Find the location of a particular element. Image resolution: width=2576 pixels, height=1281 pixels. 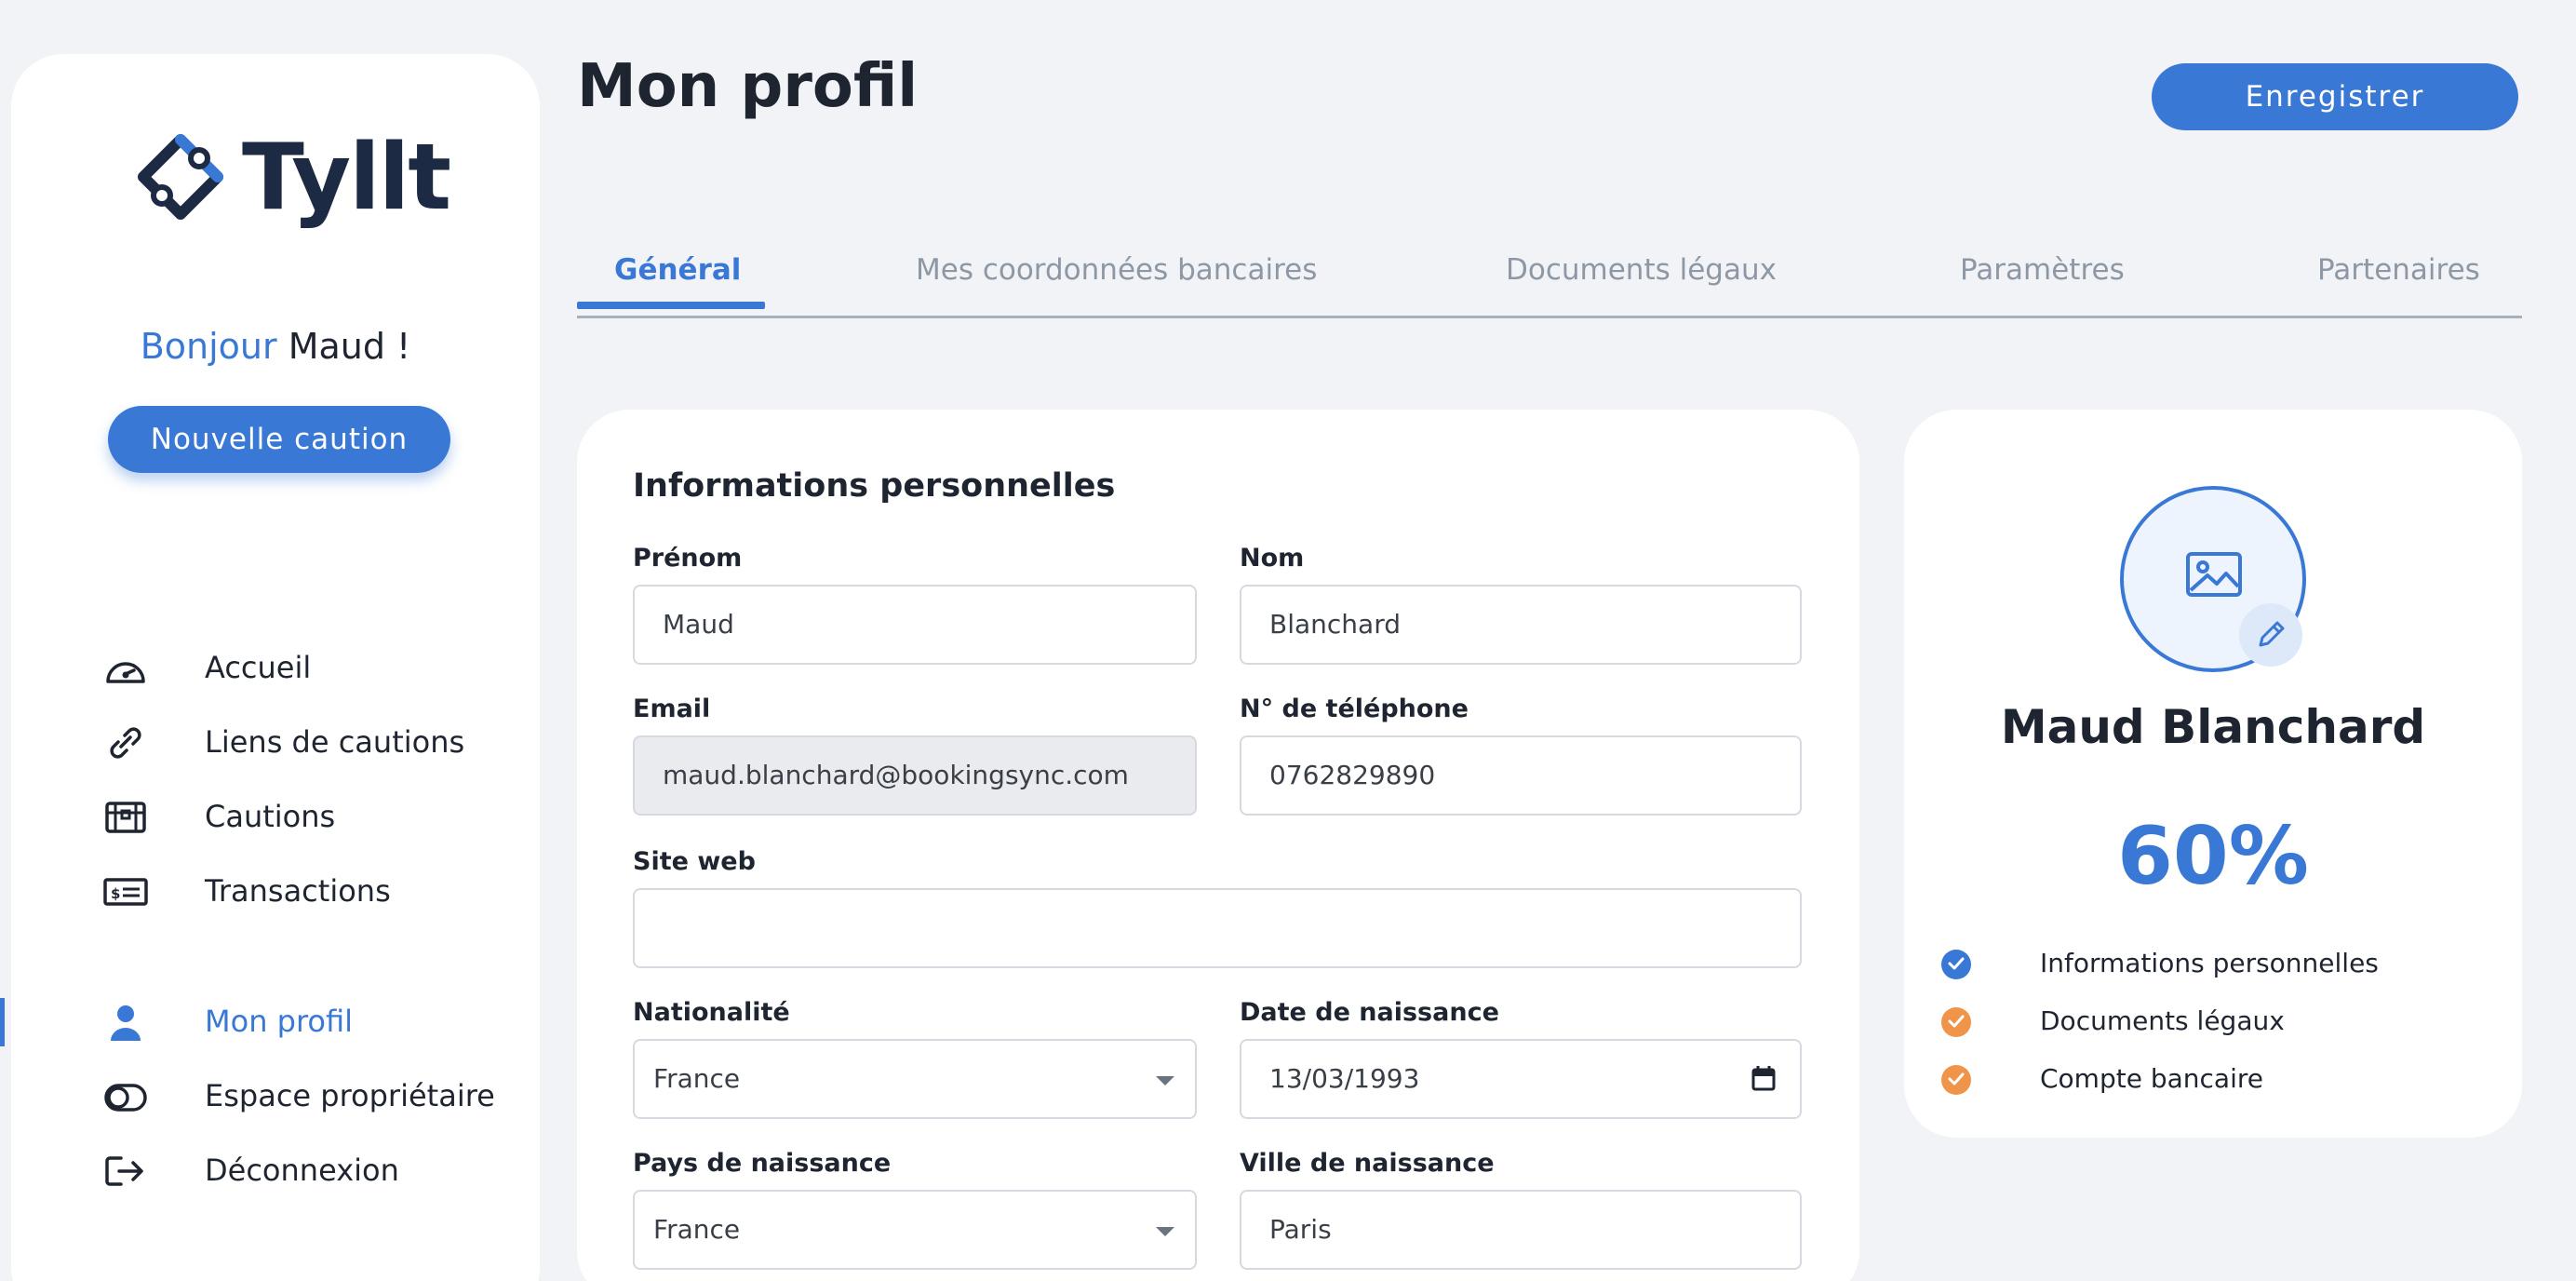

page-title: Mon profil is located at coordinates (748, 87).